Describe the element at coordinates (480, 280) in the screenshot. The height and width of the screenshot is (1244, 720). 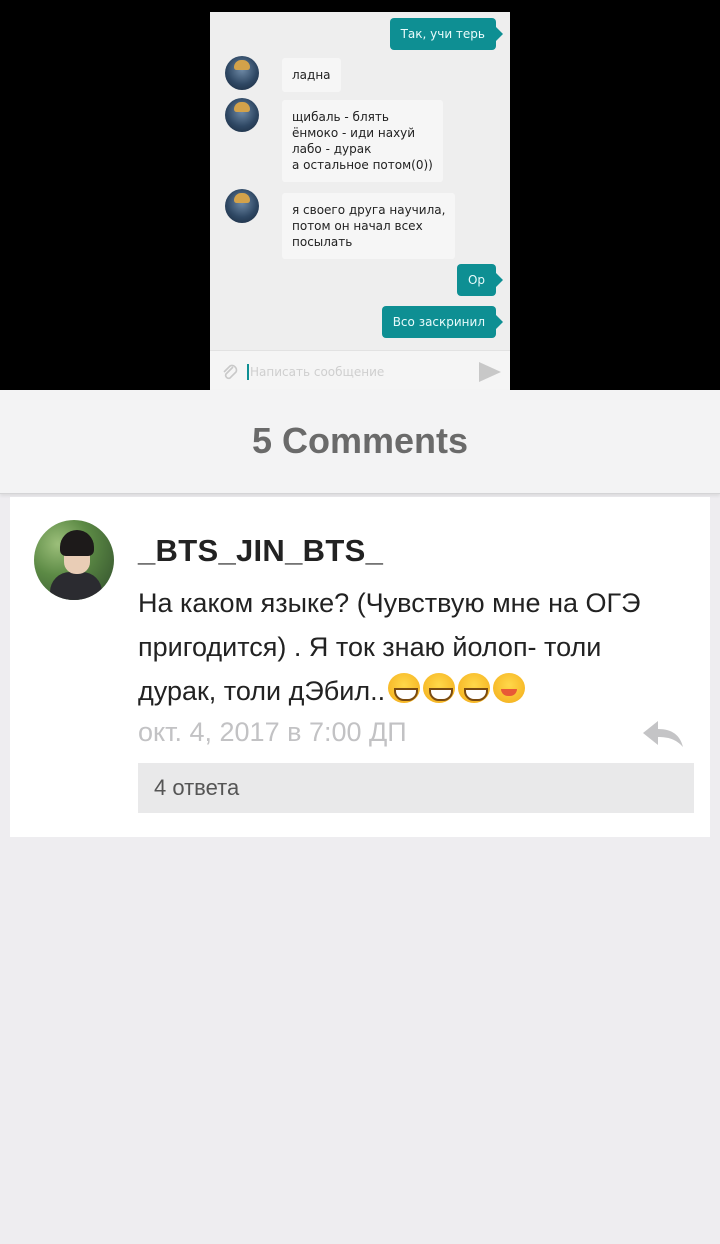
I see `chat-bubble-outgoing: Ор` at that location.